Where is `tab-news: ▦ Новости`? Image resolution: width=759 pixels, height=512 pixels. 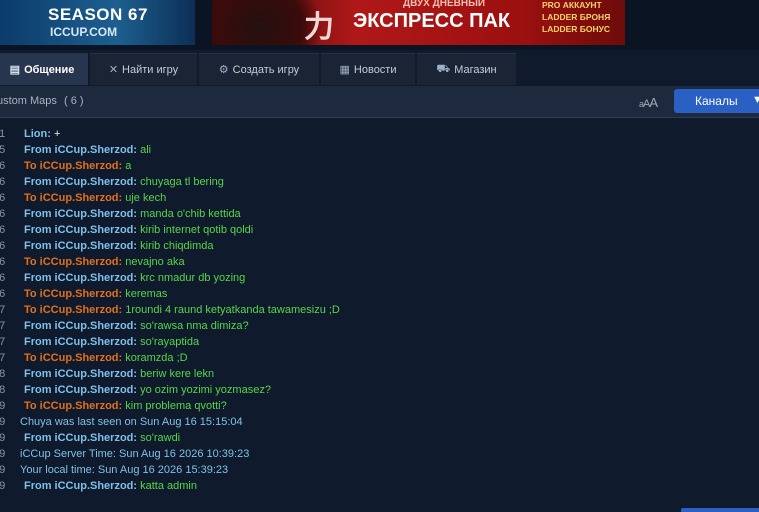
tab-news: ▦ Новости is located at coordinates (368, 69).